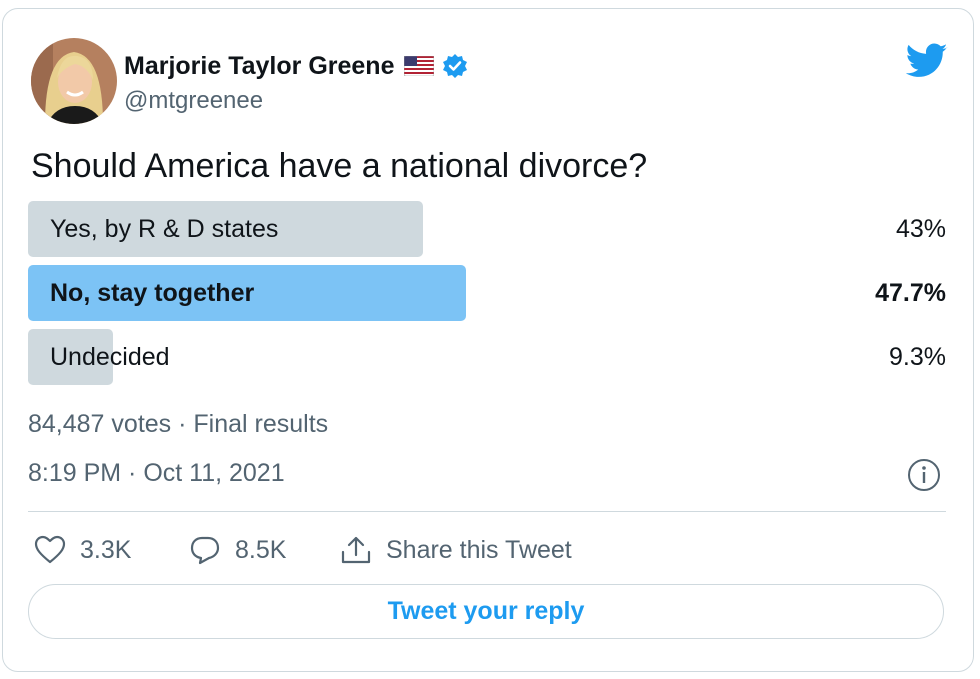  I want to click on poll-option: Undecided 9.3%, so click(487, 357).